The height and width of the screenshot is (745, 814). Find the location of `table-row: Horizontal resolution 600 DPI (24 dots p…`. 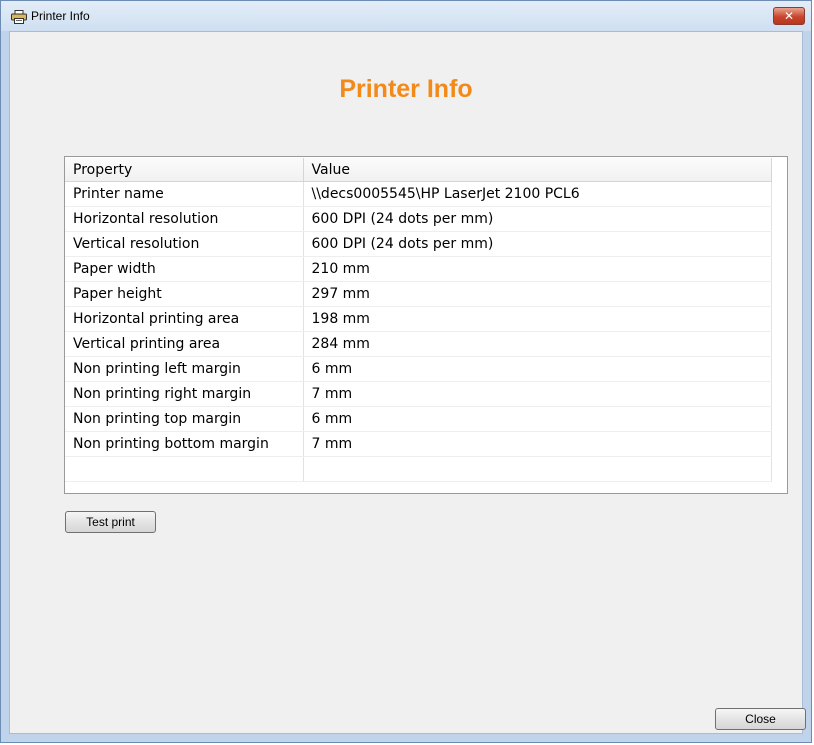

table-row: Horizontal resolution 600 DPI (24 dots p… is located at coordinates (418, 219).